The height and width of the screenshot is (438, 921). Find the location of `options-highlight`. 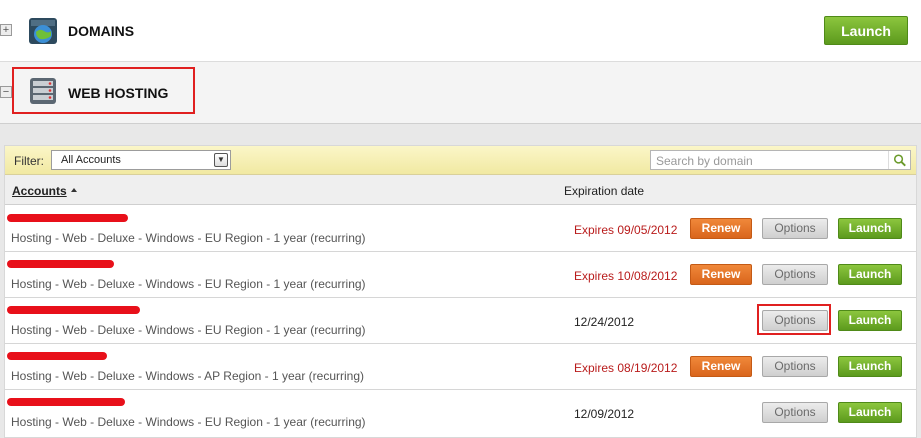

options-highlight is located at coordinates (794, 319).